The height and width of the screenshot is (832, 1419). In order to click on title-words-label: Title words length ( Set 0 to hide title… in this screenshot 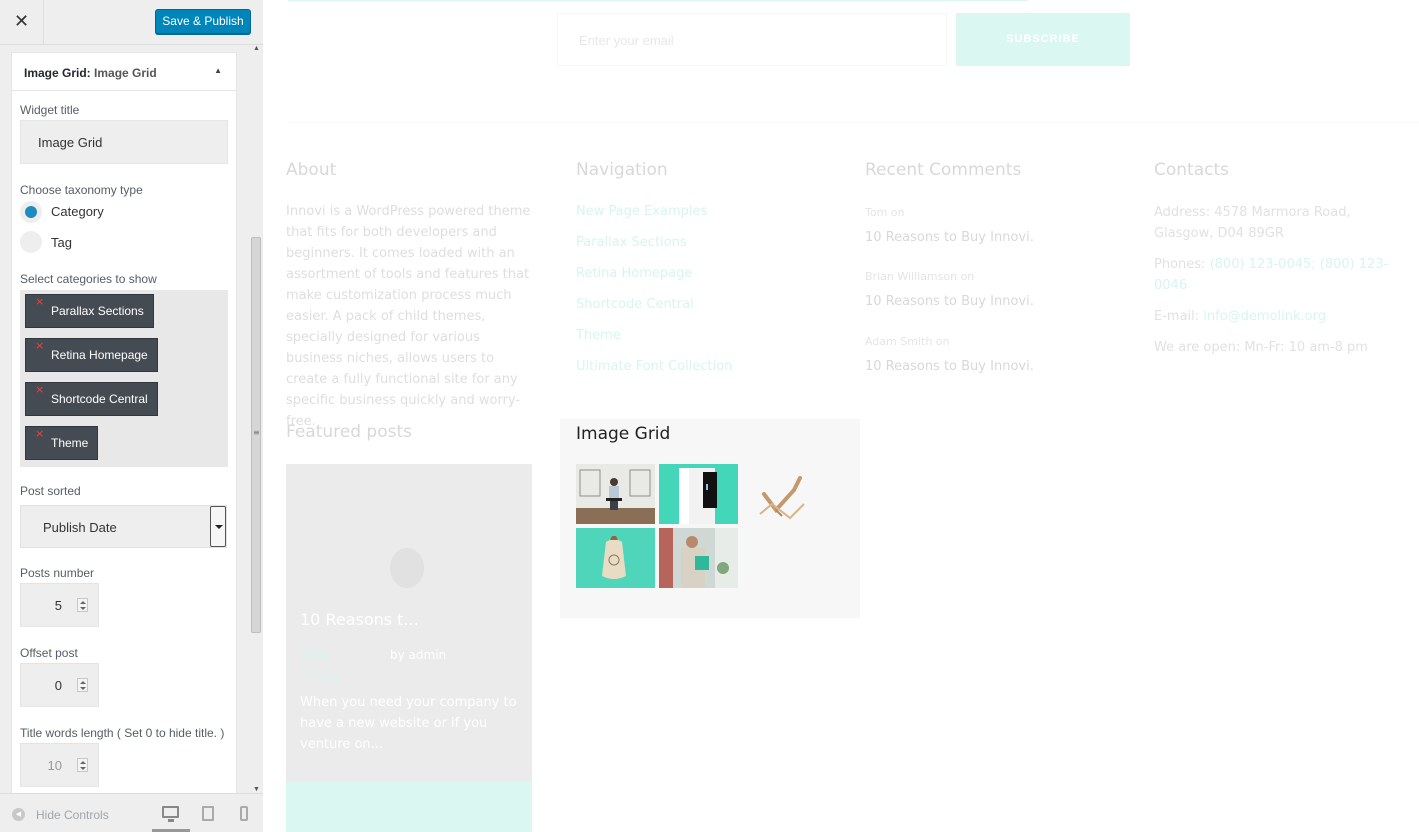, I will do `click(122, 733)`.